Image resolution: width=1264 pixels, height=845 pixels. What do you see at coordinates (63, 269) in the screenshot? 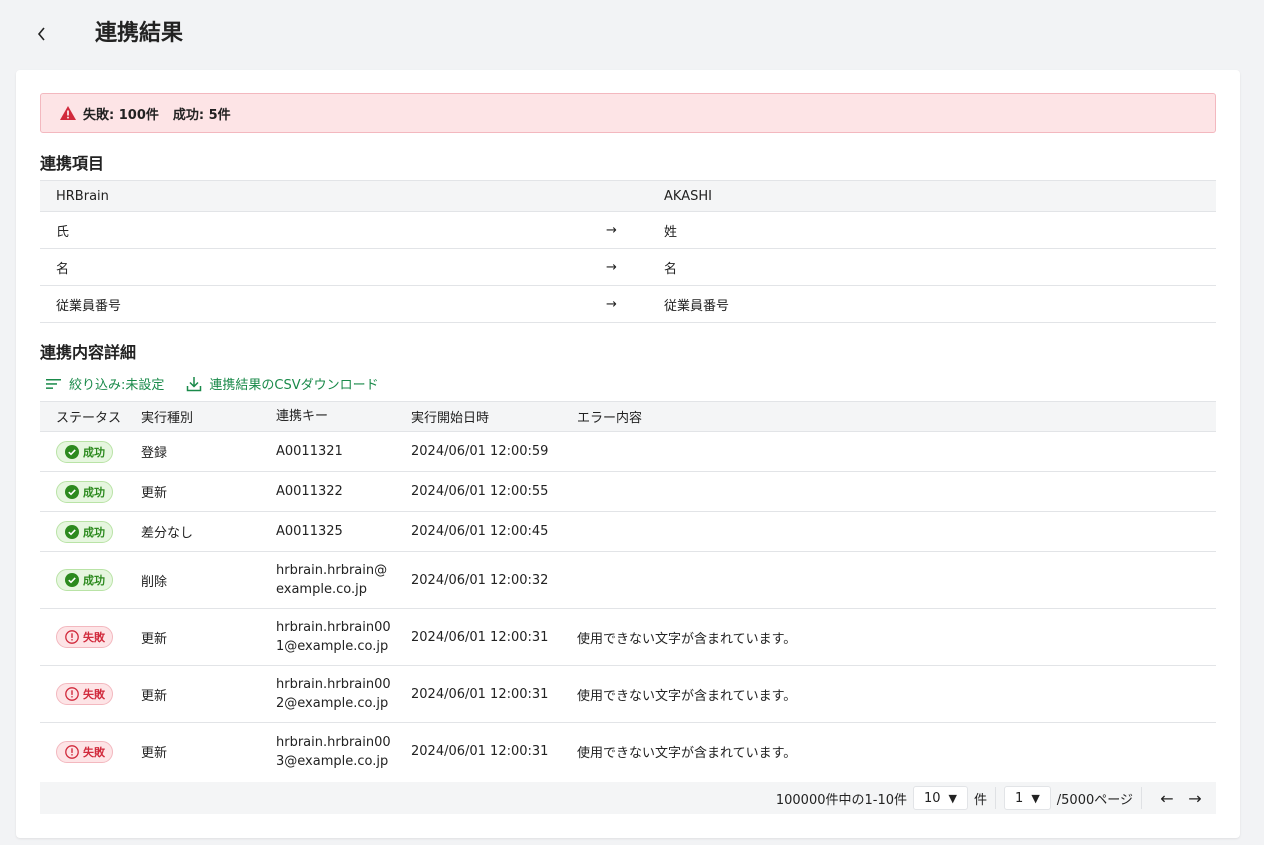
I see `mapping-source: 名` at bounding box center [63, 269].